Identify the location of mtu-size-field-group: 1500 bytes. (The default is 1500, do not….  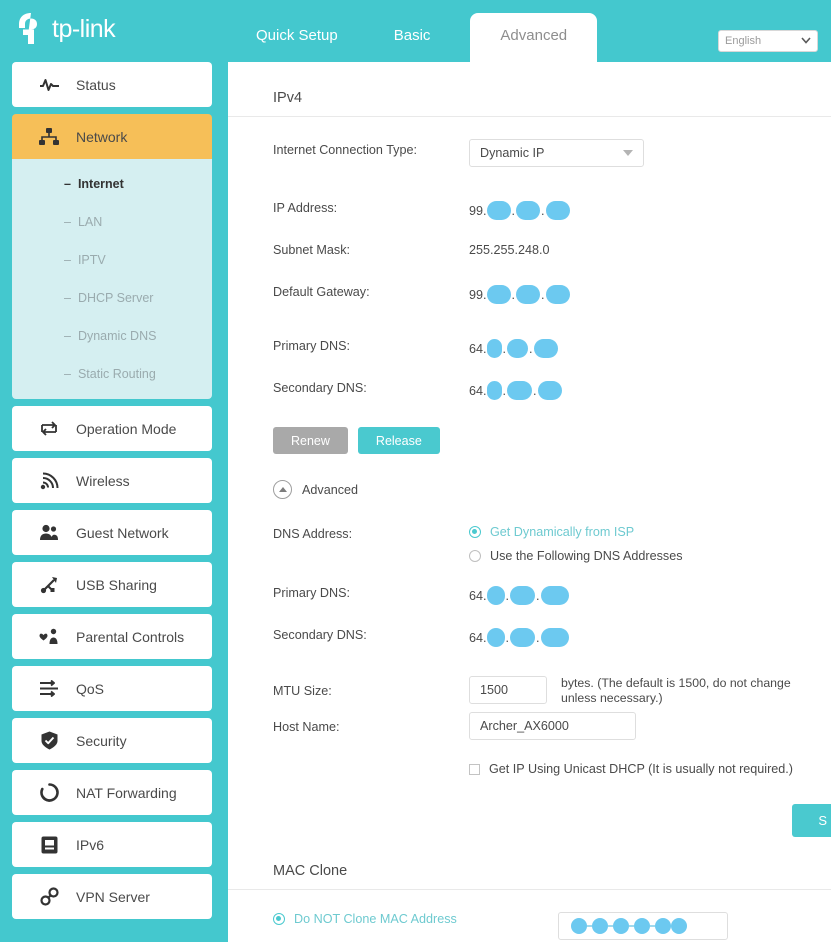
(640, 691).